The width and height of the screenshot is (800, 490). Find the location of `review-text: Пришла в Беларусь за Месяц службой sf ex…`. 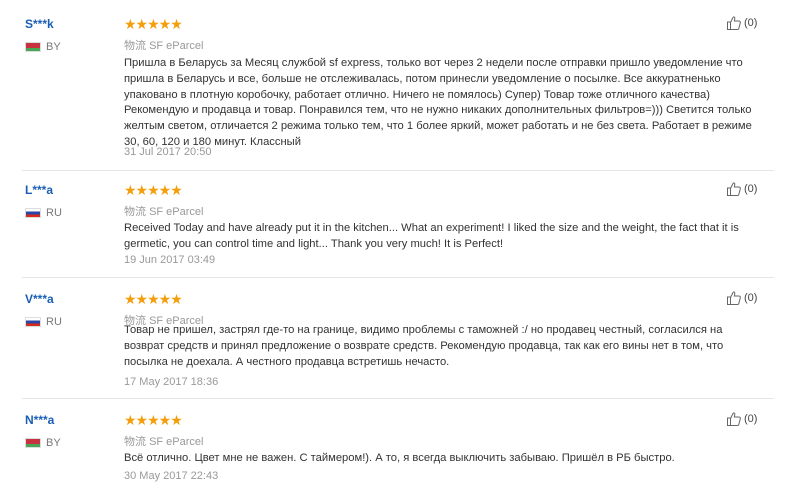

review-text: Пришла в Беларусь за Месяц службой sf ex… is located at coordinates (438, 102).